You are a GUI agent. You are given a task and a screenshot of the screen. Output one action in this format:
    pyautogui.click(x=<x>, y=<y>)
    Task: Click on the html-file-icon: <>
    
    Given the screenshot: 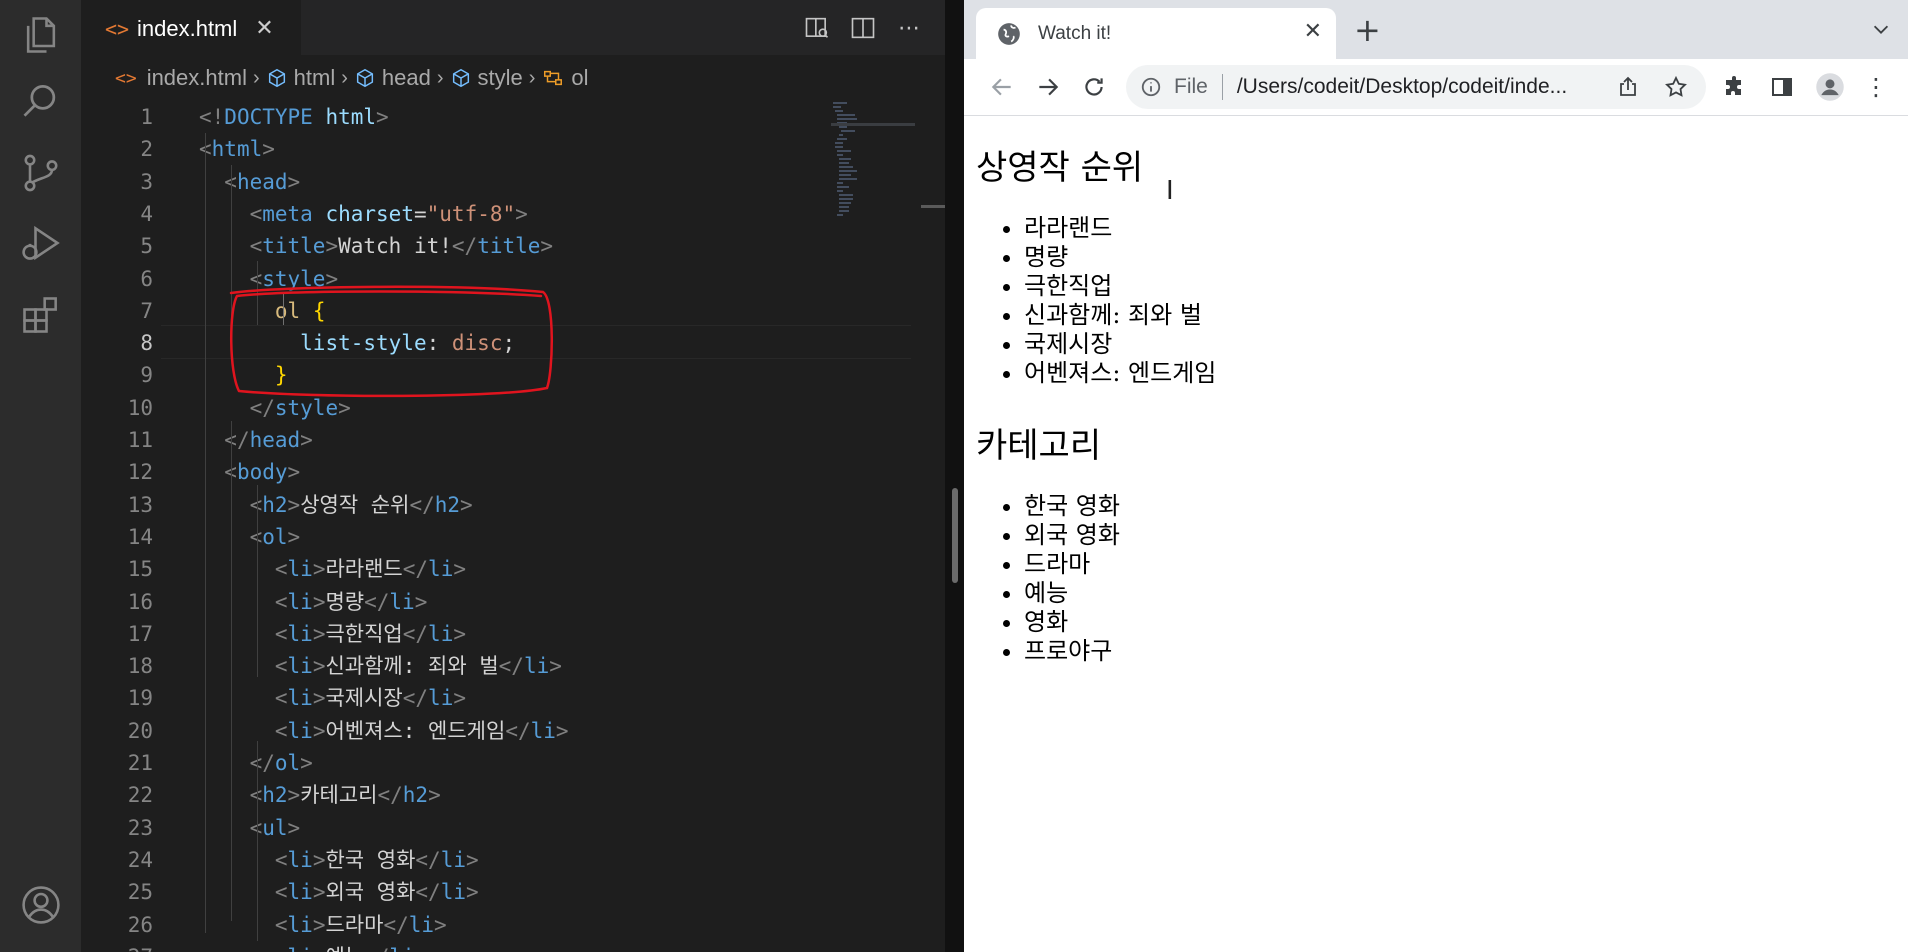 What is the action you would take?
    pyautogui.click(x=117, y=28)
    